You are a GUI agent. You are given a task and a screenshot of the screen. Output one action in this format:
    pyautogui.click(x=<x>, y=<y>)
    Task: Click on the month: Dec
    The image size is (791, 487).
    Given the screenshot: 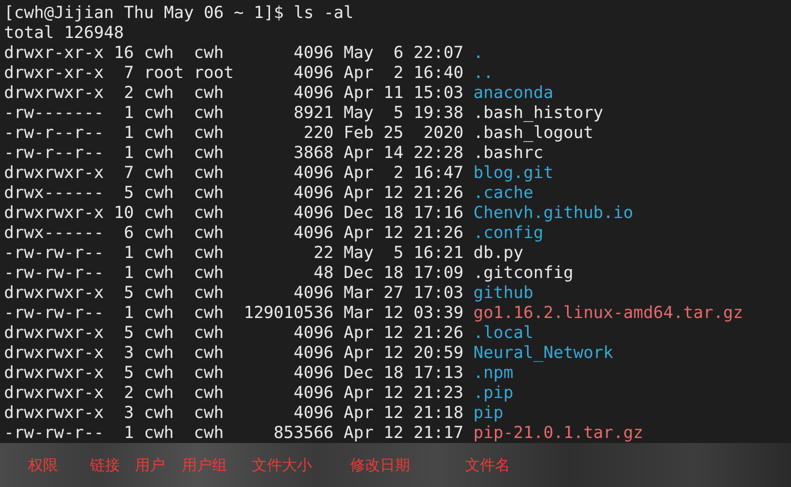 What is the action you would take?
    pyautogui.click(x=359, y=213)
    